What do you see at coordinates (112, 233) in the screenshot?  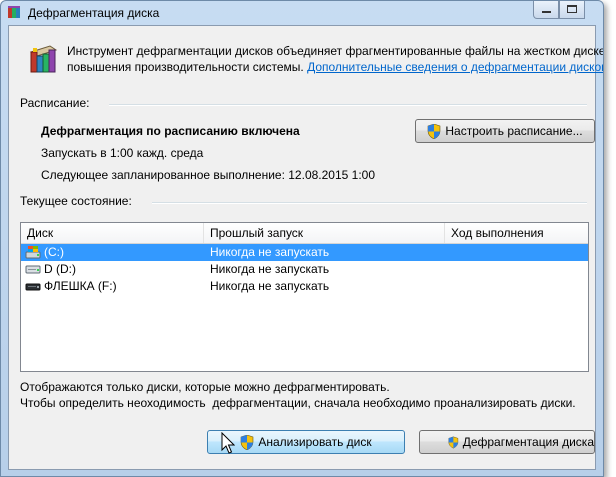 I see `column-header-disk: Диск` at bounding box center [112, 233].